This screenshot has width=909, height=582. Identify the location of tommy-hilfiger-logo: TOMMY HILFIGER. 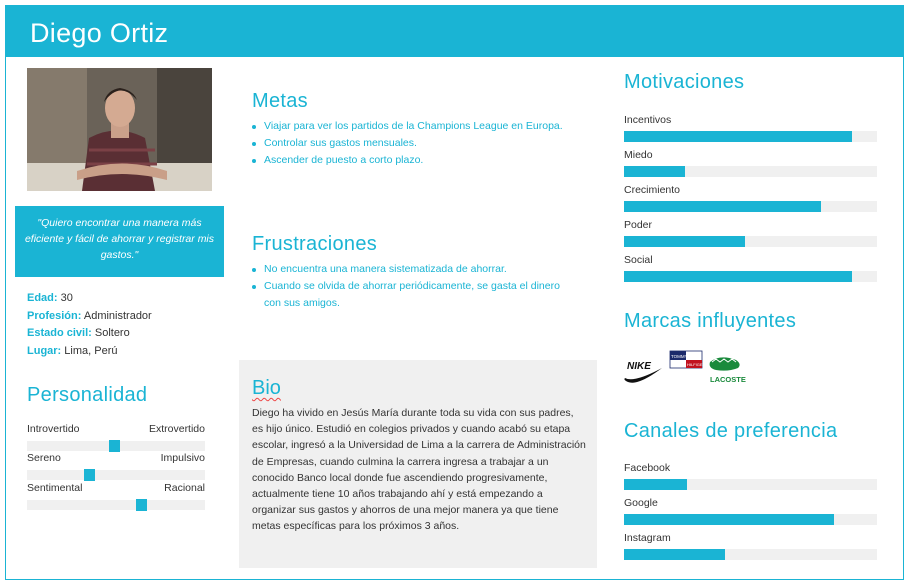
(687, 359).